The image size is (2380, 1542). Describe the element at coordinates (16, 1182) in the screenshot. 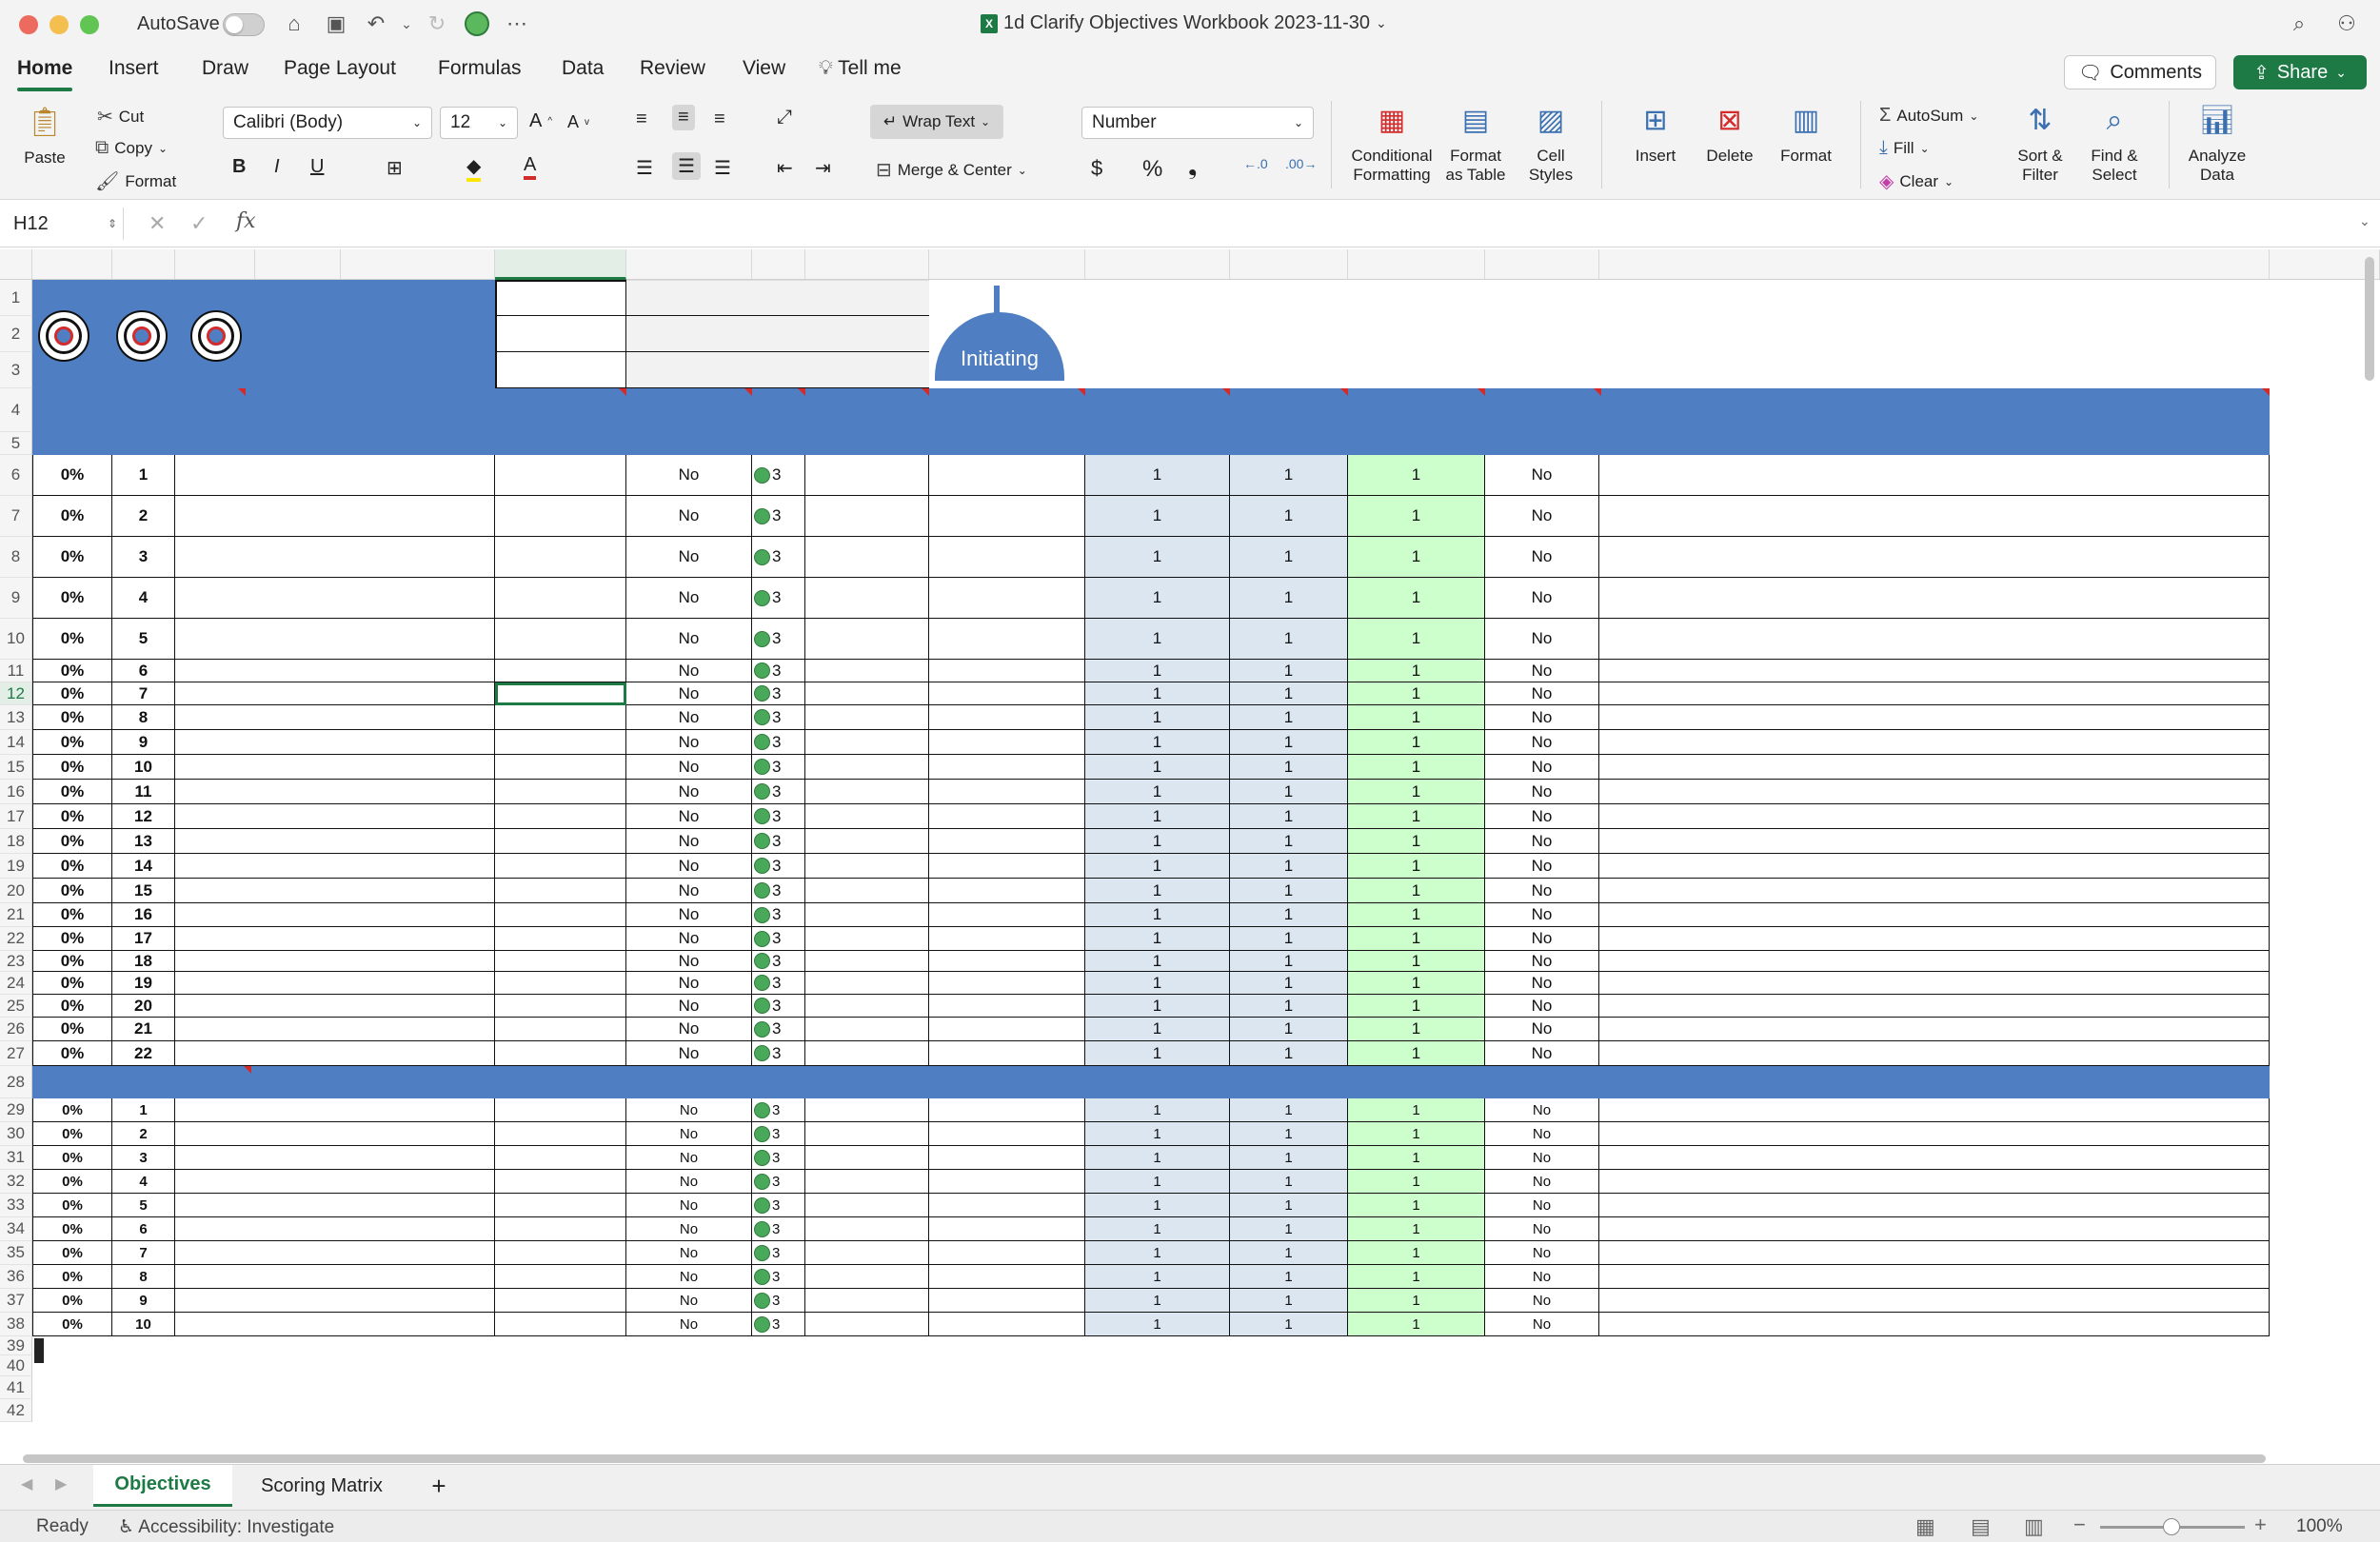

I see `row-header-32: 32` at that location.